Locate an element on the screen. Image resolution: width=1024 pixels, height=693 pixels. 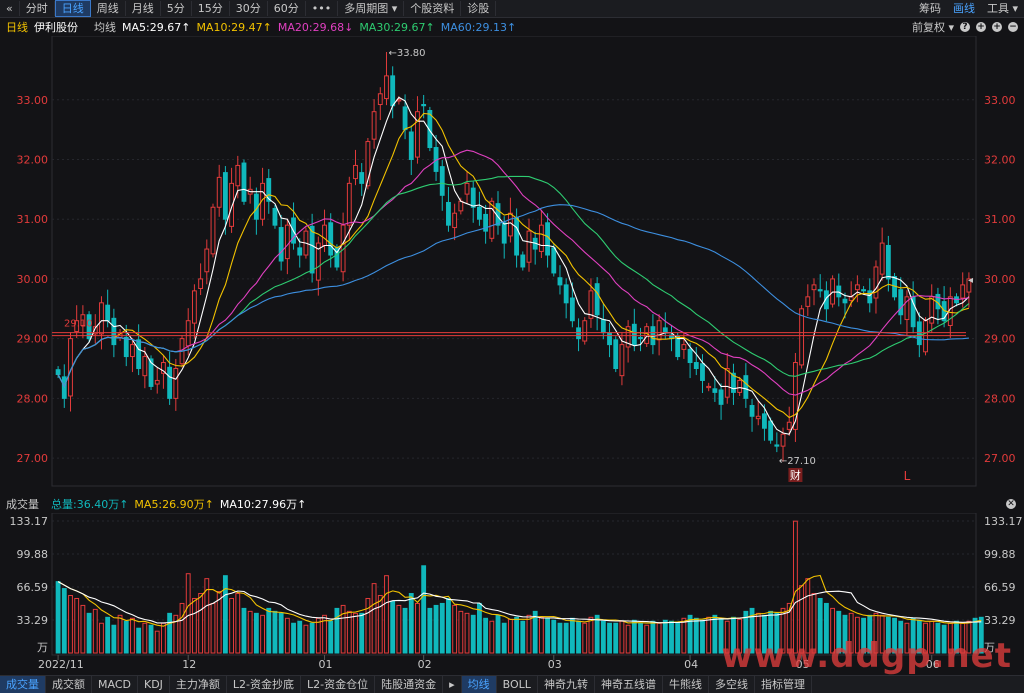
tab-4: 5分 is located at coordinates (176, 8).